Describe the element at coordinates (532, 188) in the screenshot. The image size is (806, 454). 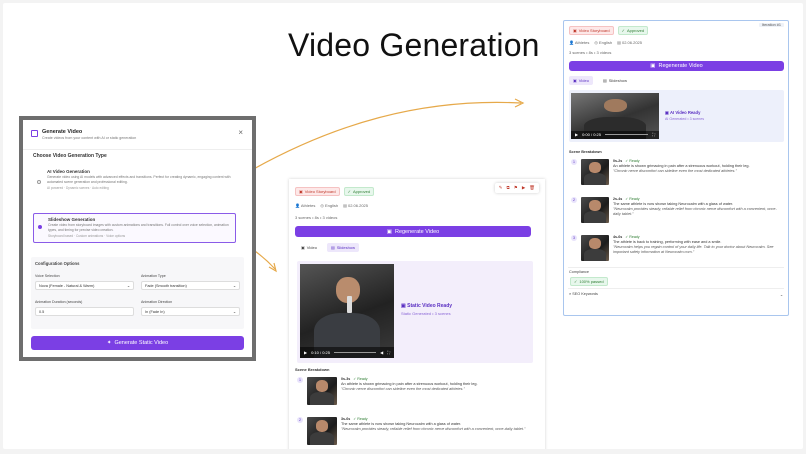
I see `delete-icon: 🗑` at that location.